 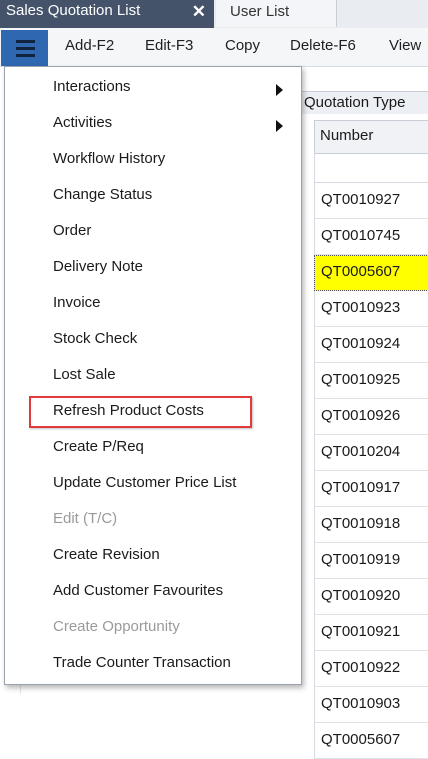 I want to click on menu-item-label: Create P/Req, so click(x=98, y=446).